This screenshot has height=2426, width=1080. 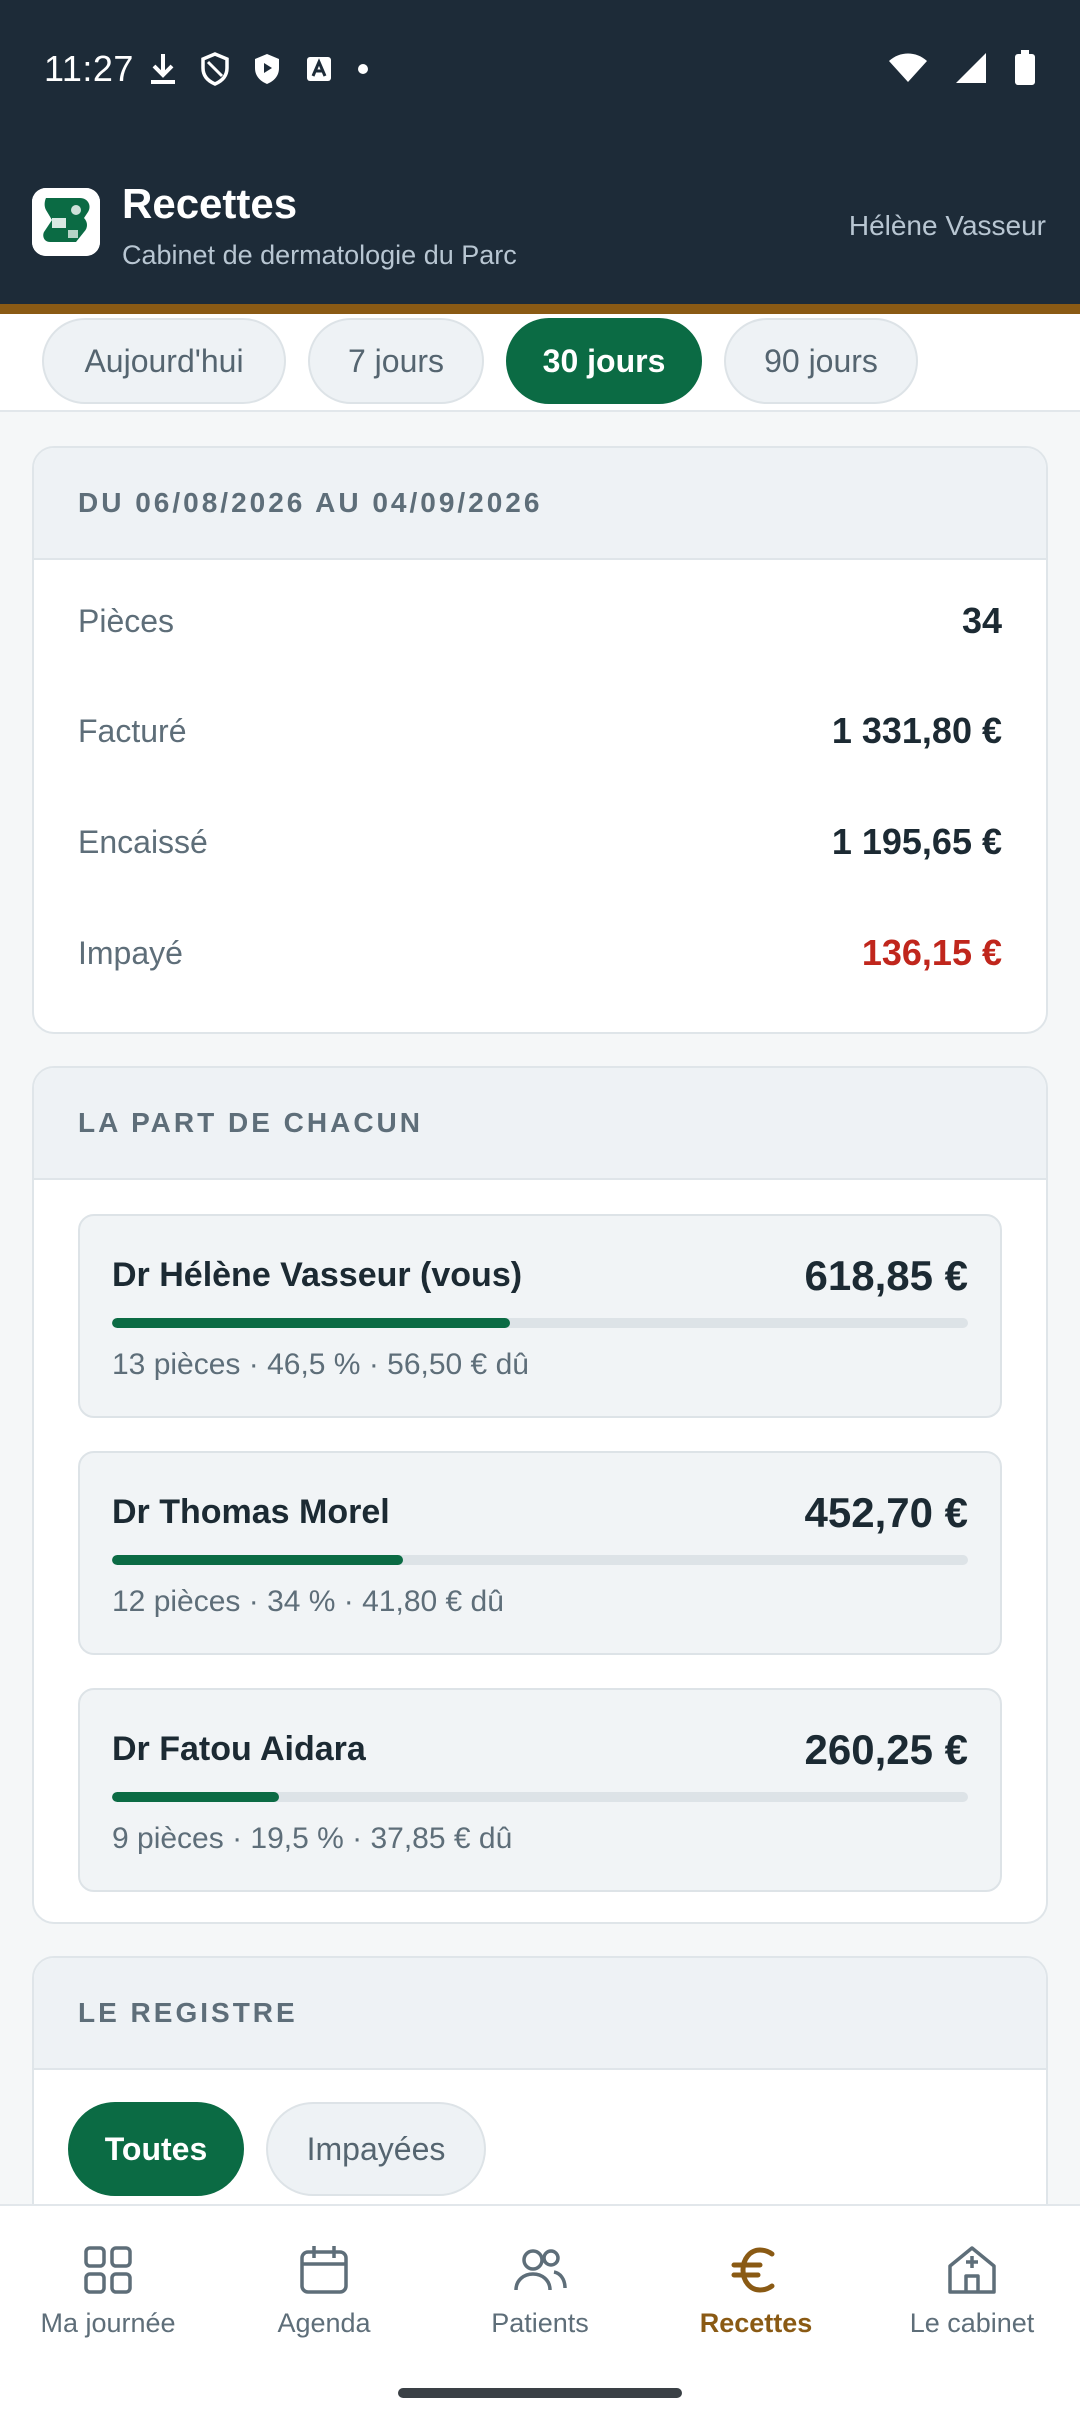 What do you see at coordinates (886, 1749) in the screenshot?
I see `practitioner-amount: 260,25 €` at bounding box center [886, 1749].